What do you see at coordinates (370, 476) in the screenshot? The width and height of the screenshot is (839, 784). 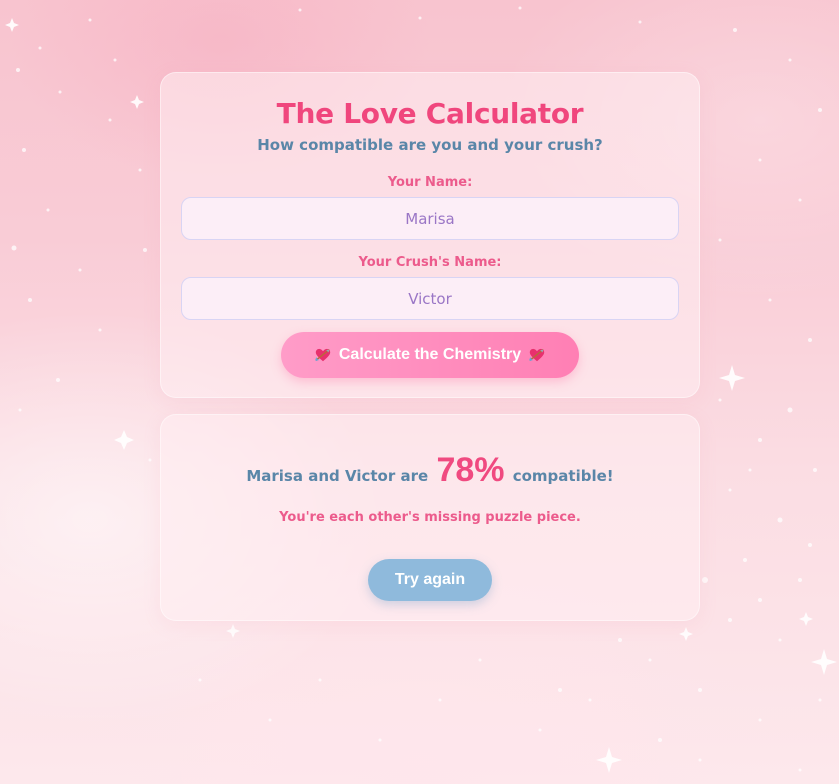 I see `result-name-2: Victor` at bounding box center [370, 476].